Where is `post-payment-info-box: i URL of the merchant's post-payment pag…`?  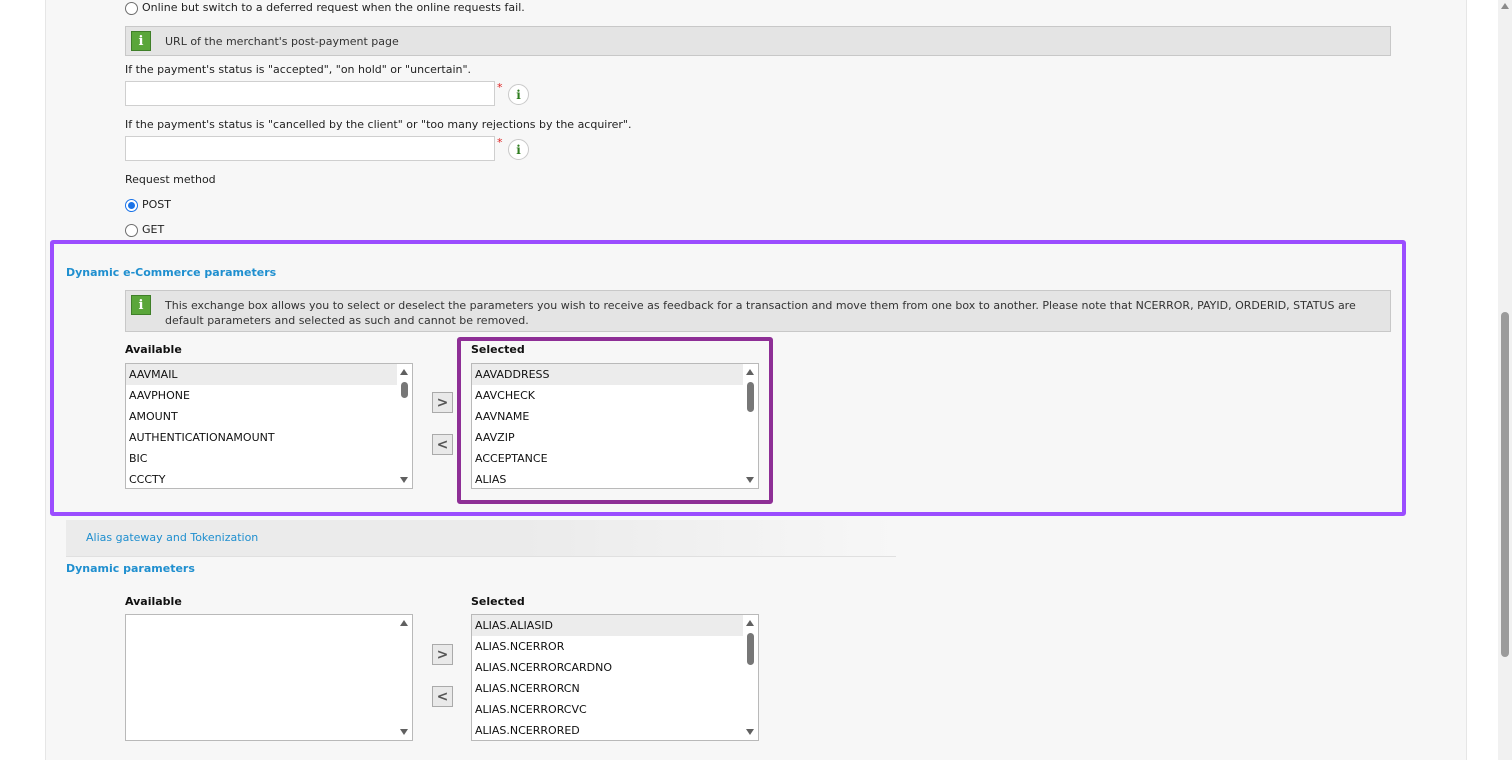
post-payment-info-box: i URL of the merchant's post-payment pag… is located at coordinates (758, 41).